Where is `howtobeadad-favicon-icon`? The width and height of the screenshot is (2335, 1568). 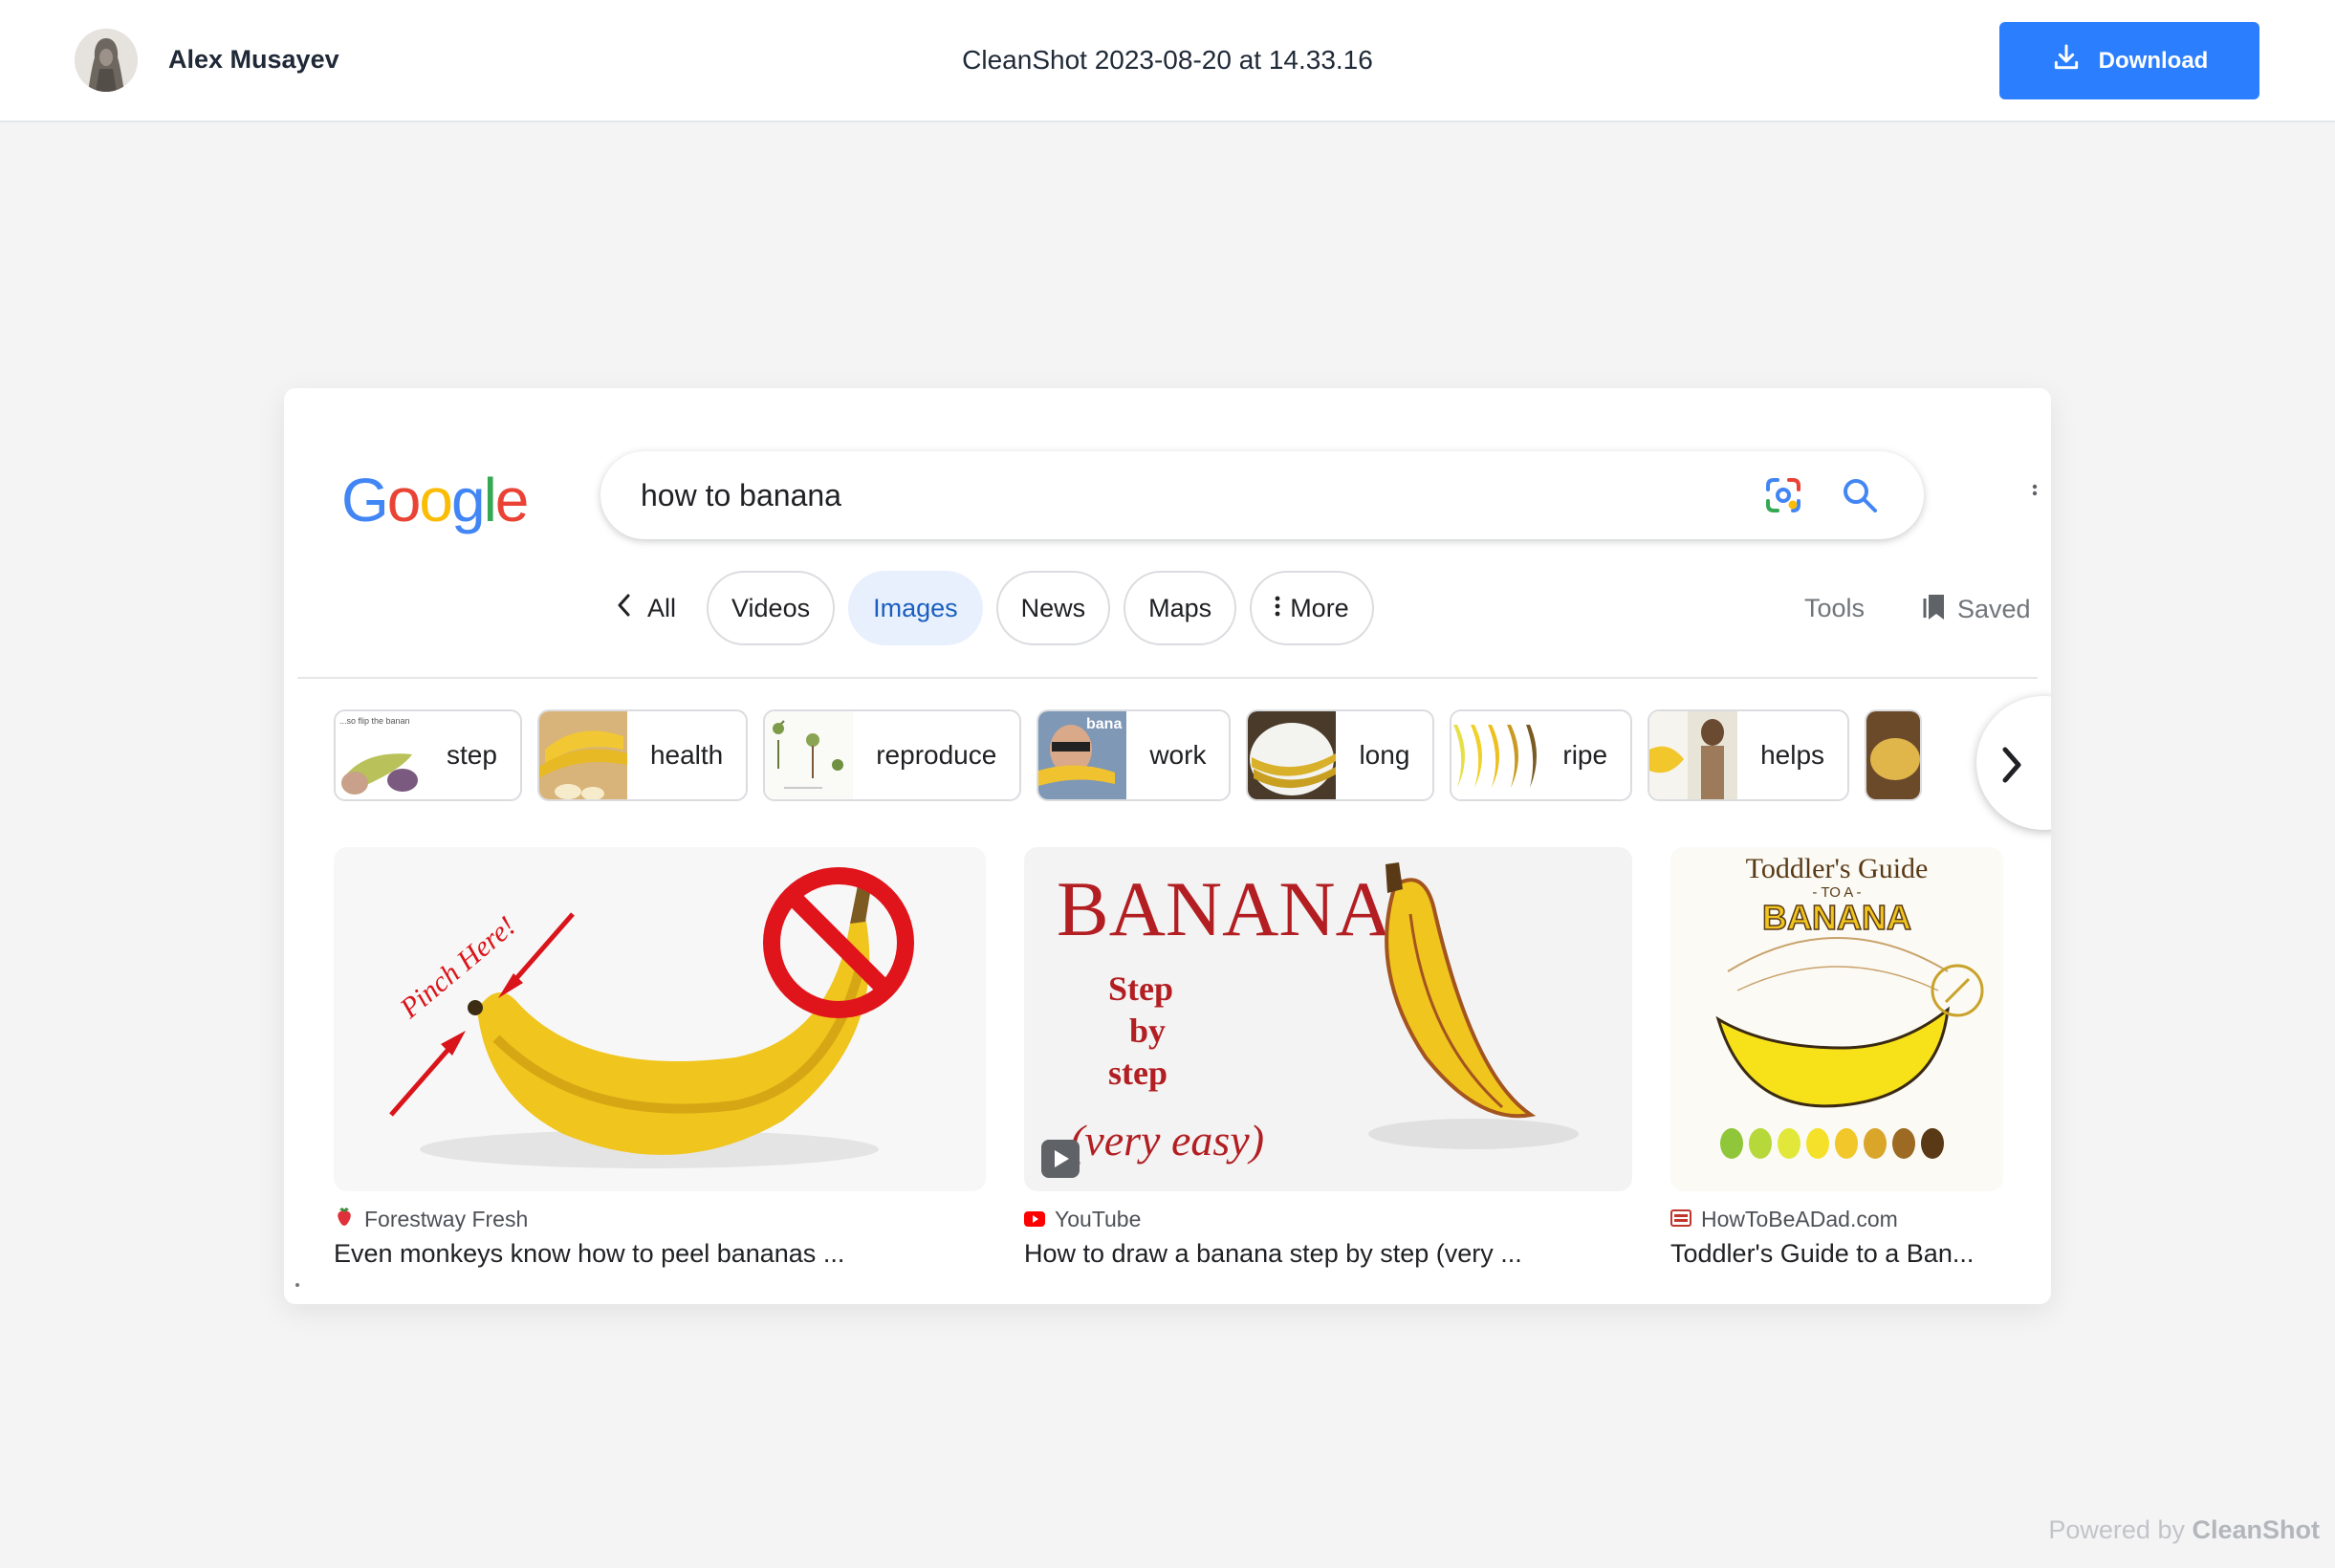
howtobeadad-favicon-icon is located at coordinates (1680, 1219).